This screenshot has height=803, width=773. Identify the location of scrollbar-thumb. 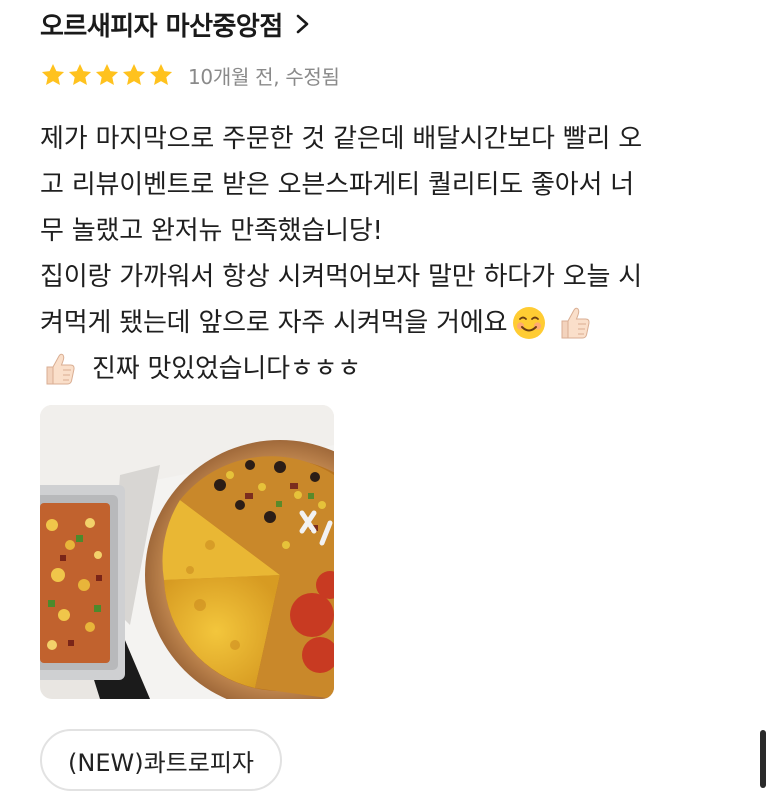
(763, 759).